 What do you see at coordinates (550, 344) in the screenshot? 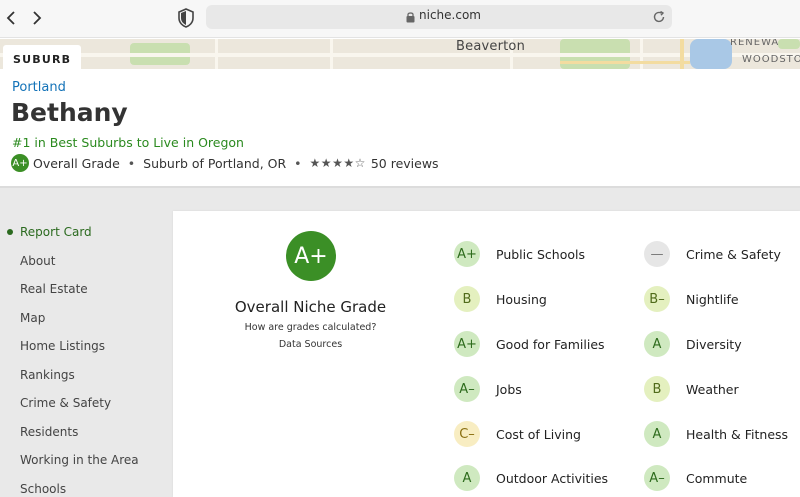
I see `grade-label: Good for Families` at bounding box center [550, 344].